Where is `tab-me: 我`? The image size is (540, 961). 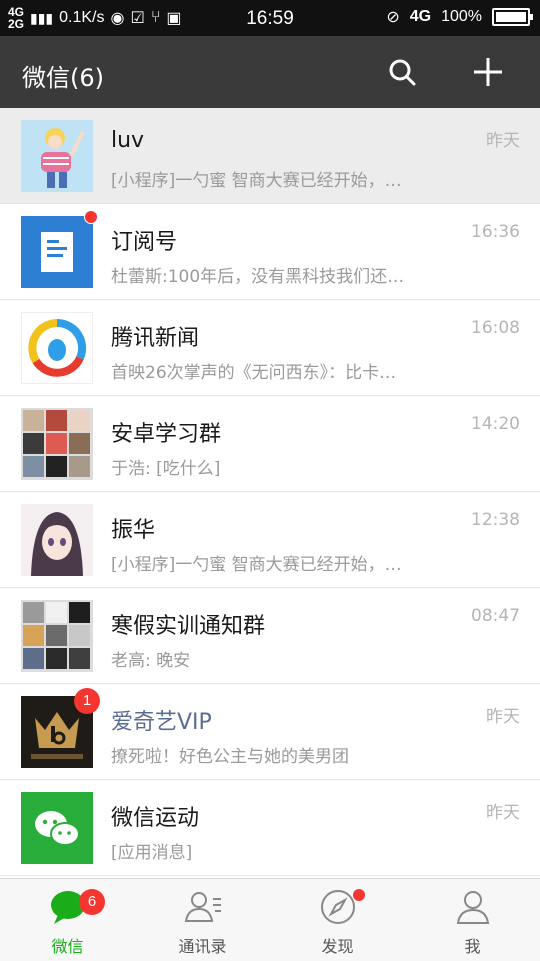 tab-me: 我 is located at coordinates (472, 920).